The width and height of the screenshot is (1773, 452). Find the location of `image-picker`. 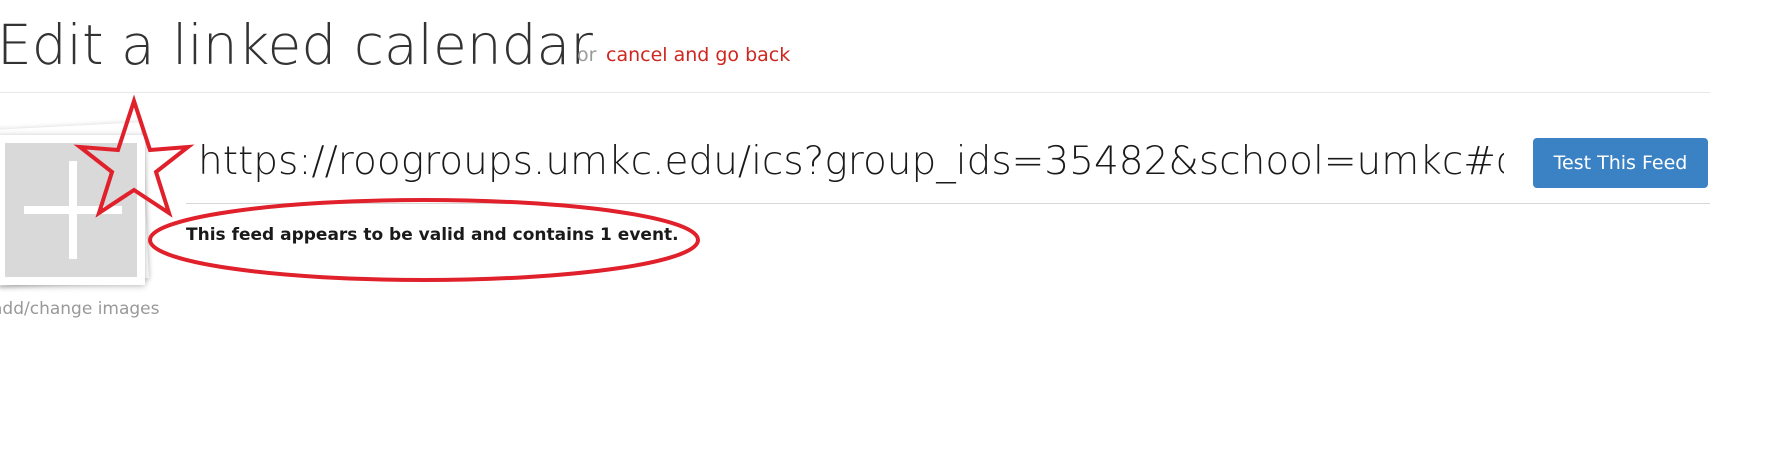

image-picker is located at coordinates (72, 210).